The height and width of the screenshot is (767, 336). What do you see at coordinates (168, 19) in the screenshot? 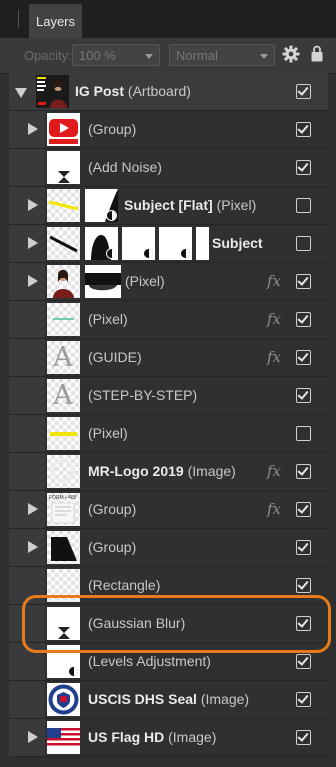
I see `panel-tab-bar: Layers` at bounding box center [168, 19].